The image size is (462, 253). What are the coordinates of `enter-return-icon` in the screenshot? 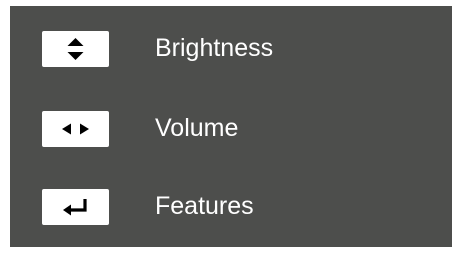 It's located at (75, 207).